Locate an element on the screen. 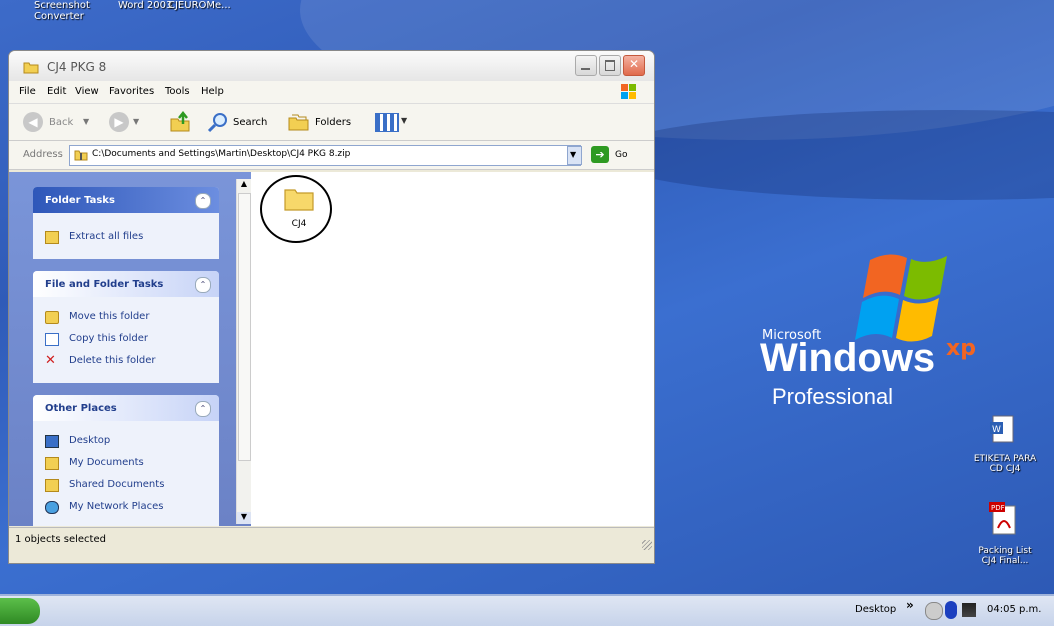  move-folder-icon is located at coordinates (52, 317).